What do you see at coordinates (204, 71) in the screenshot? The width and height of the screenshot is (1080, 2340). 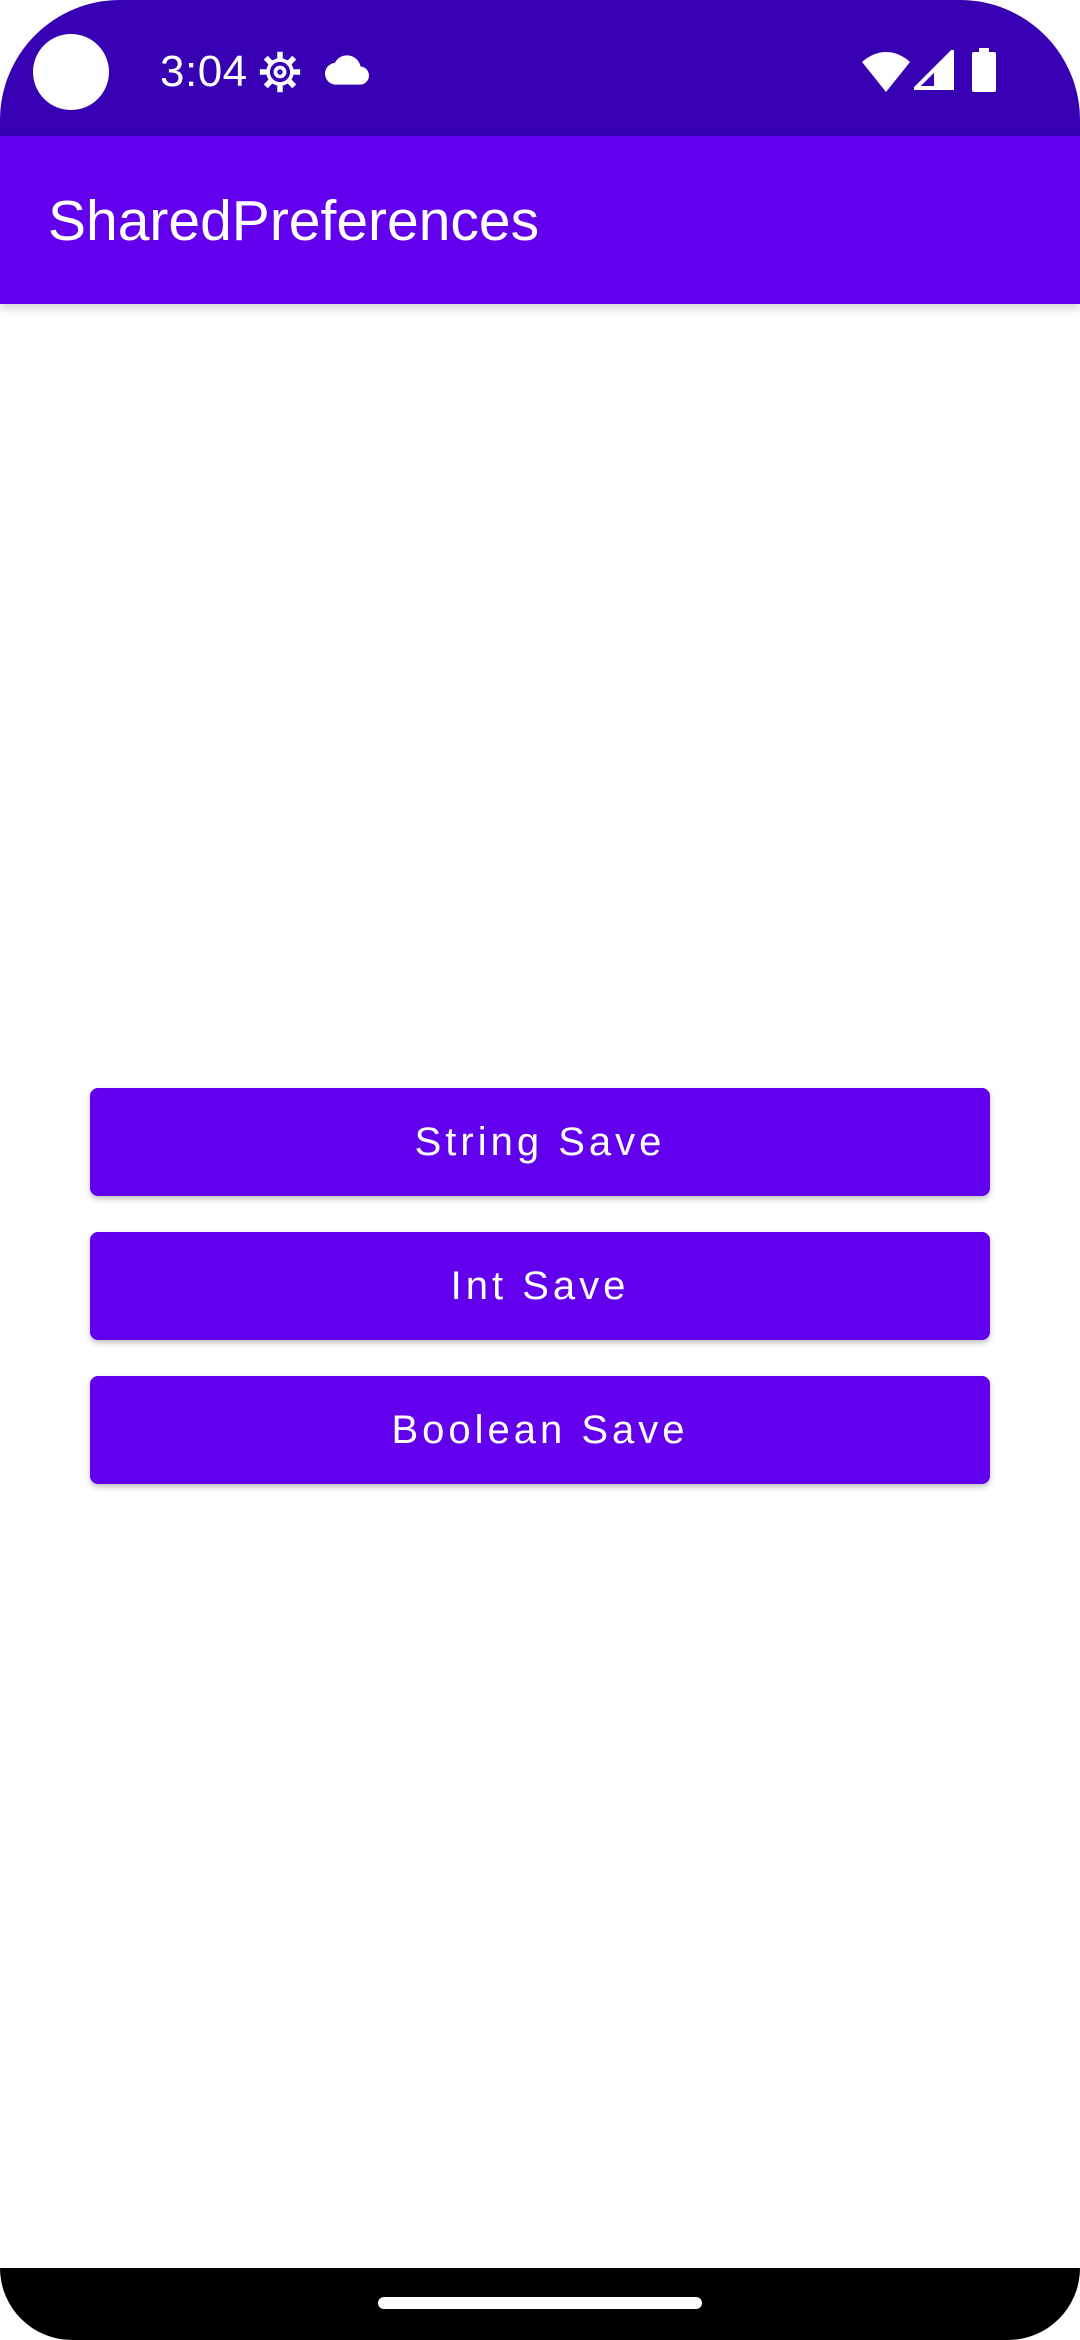 I see `status-time: 3:04` at bounding box center [204, 71].